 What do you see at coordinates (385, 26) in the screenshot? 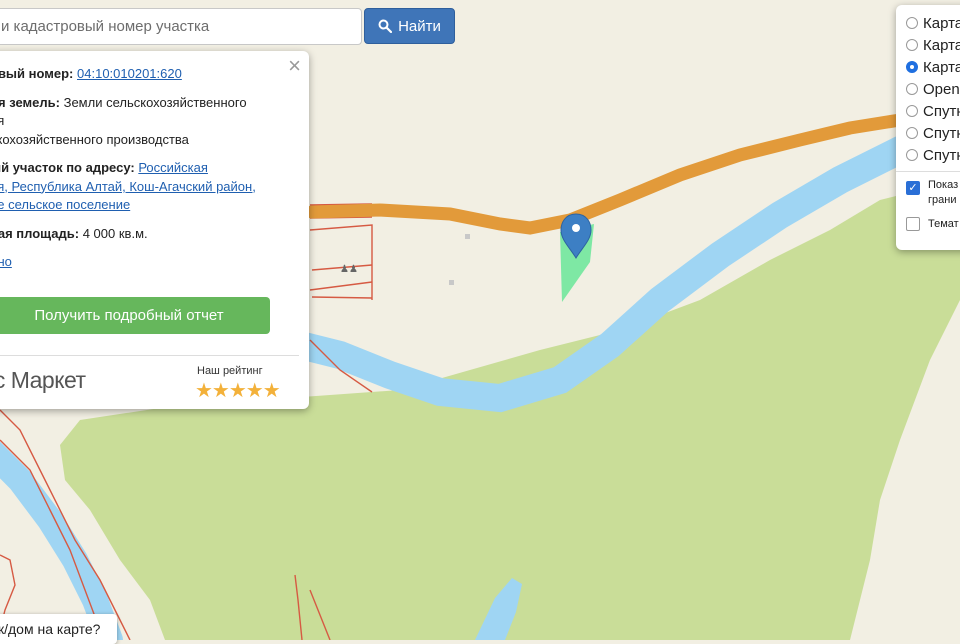
I see `search-icon` at bounding box center [385, 26].